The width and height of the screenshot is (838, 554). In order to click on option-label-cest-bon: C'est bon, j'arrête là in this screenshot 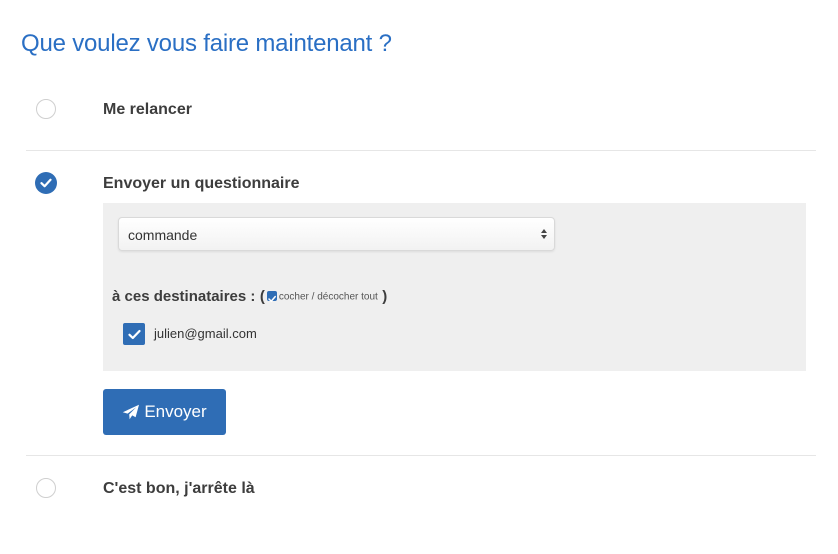, I will do `click(179, 489)`.